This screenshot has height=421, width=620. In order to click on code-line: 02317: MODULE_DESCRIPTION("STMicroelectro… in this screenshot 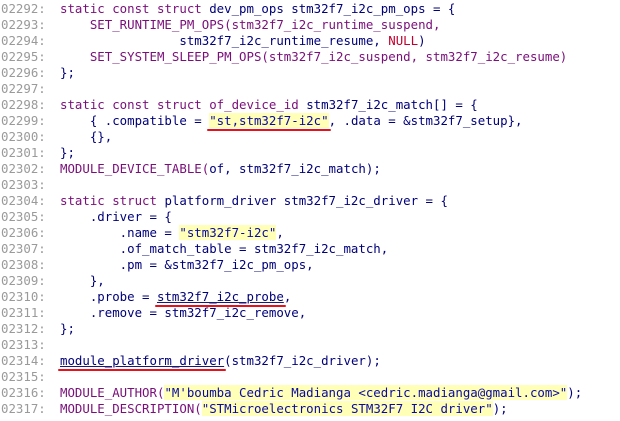, I will do `click(310, 409)`.